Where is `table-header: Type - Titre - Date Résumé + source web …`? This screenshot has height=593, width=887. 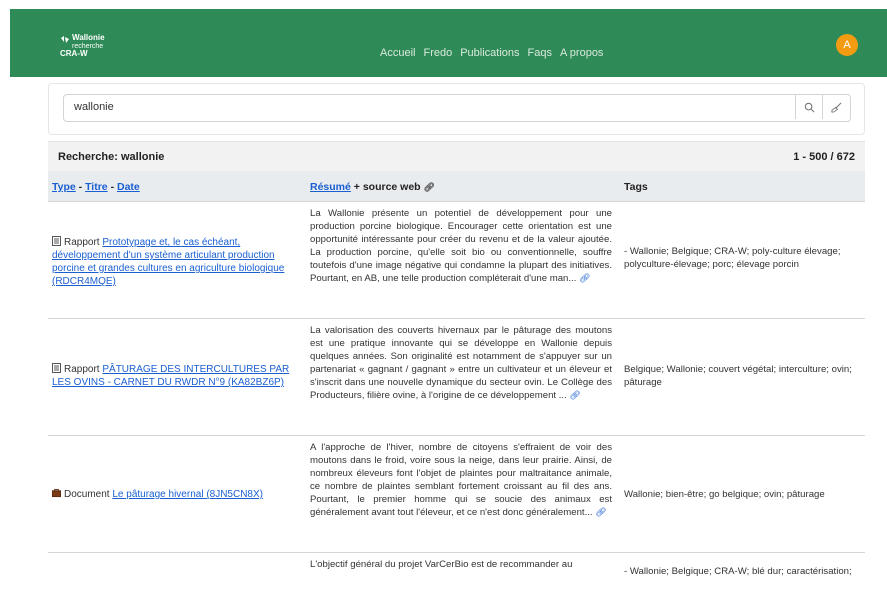
table-header: Type - Titre - Date Résumé + source web … is located at coordinates (456, 186).